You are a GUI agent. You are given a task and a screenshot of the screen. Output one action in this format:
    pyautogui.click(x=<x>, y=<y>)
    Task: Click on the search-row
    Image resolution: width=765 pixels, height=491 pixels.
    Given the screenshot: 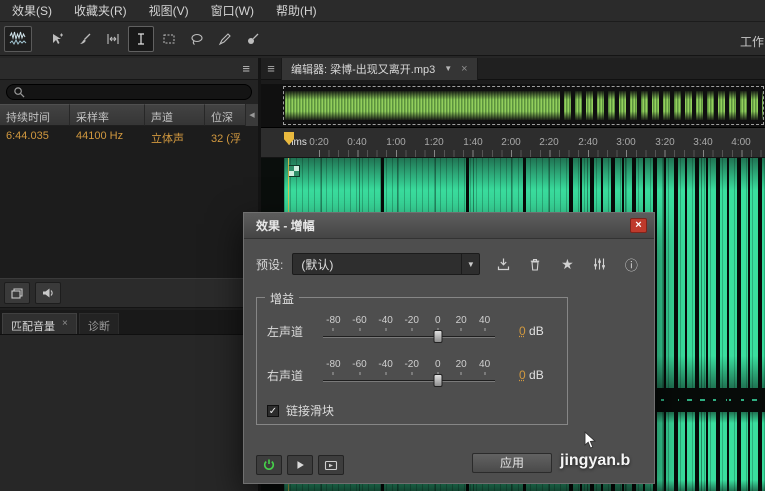 What is the action you would take?
    pyautogui.click(x=129, y=92)
    